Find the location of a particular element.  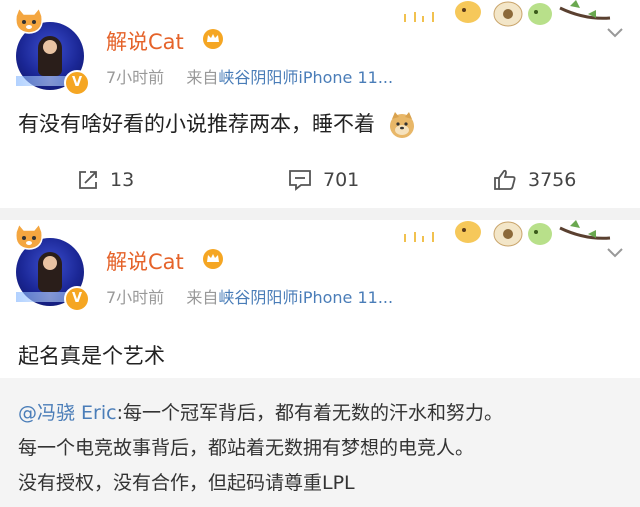

post-actions: 13 701 3756 is located at coordinates (320, 180).